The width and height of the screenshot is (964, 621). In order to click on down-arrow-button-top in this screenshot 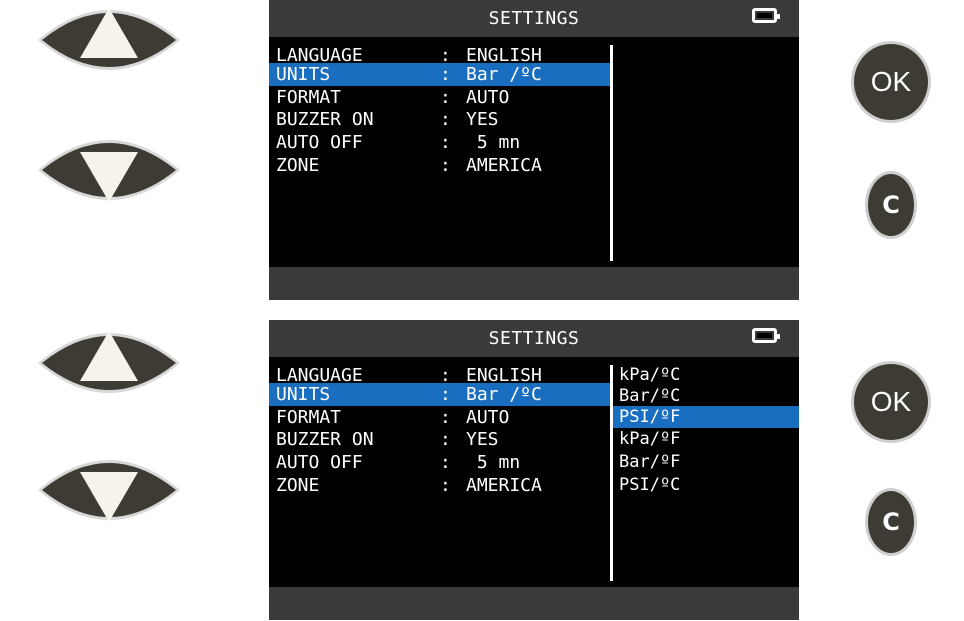, I will do `click(109, 170)`.